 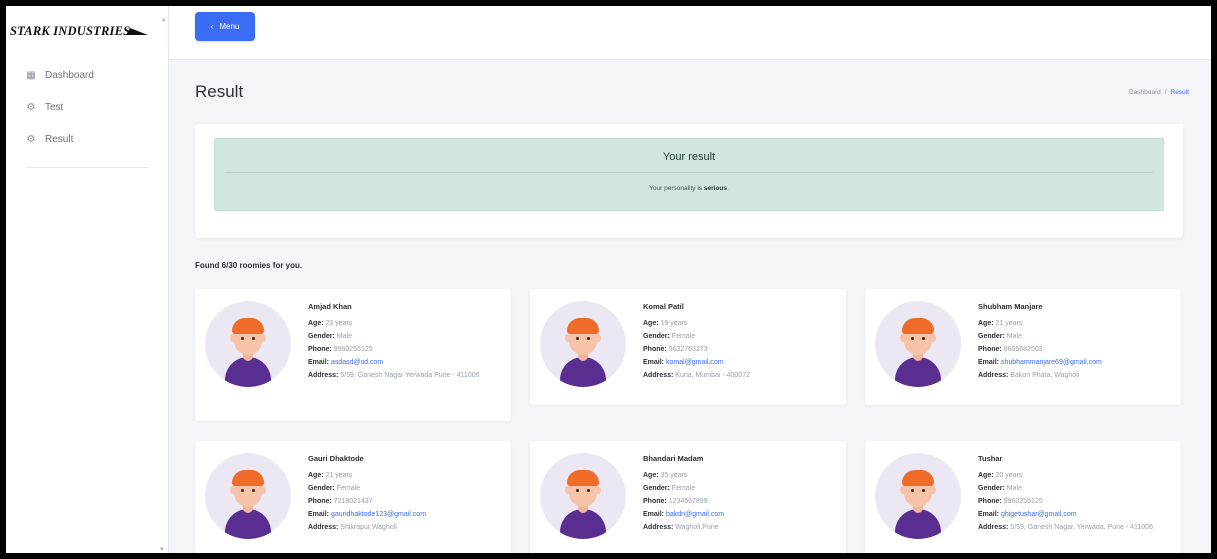 I want to click on sidebar-item-dashboard: ▦ Dashboard, so click(x=87, y=75).